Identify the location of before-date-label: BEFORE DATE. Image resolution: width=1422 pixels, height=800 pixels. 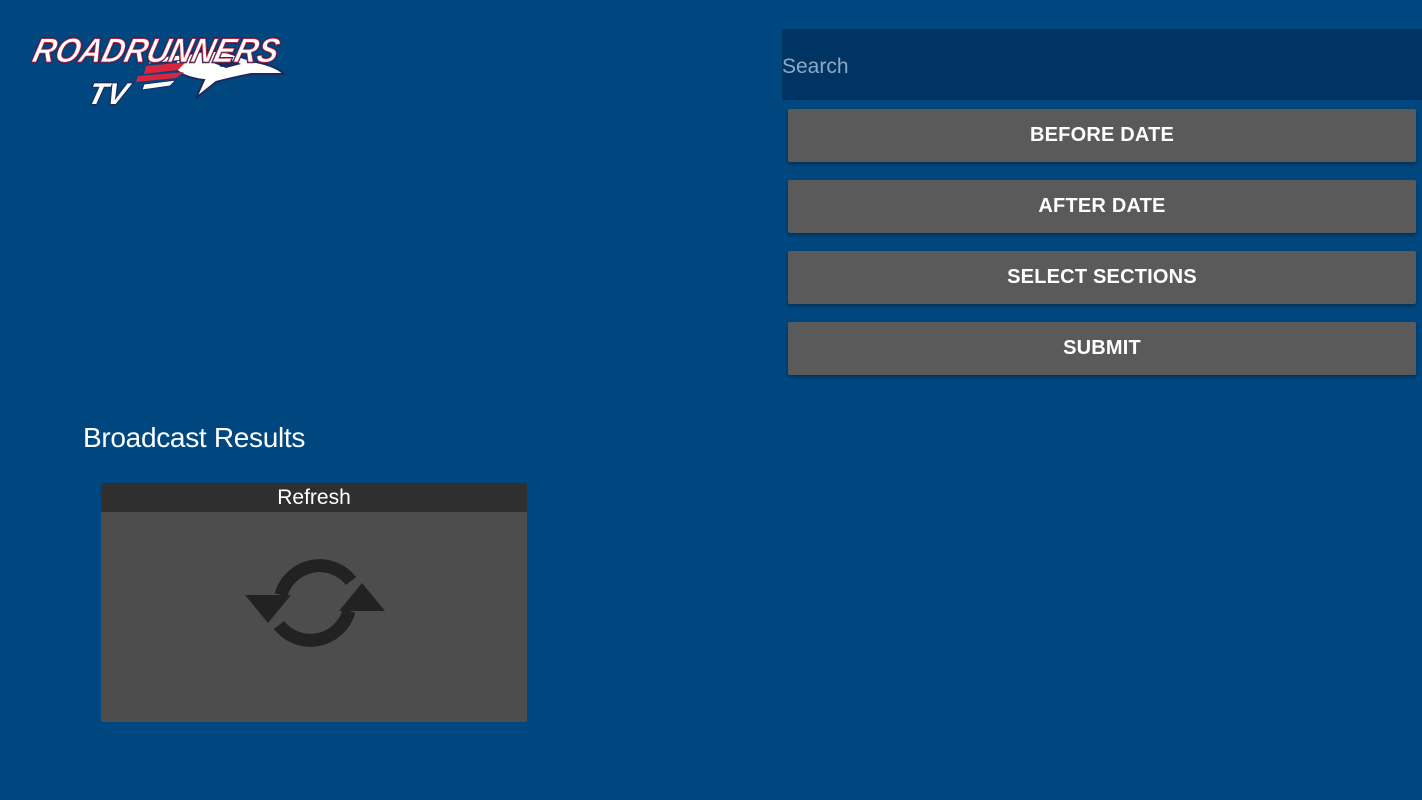
(1102, 135).